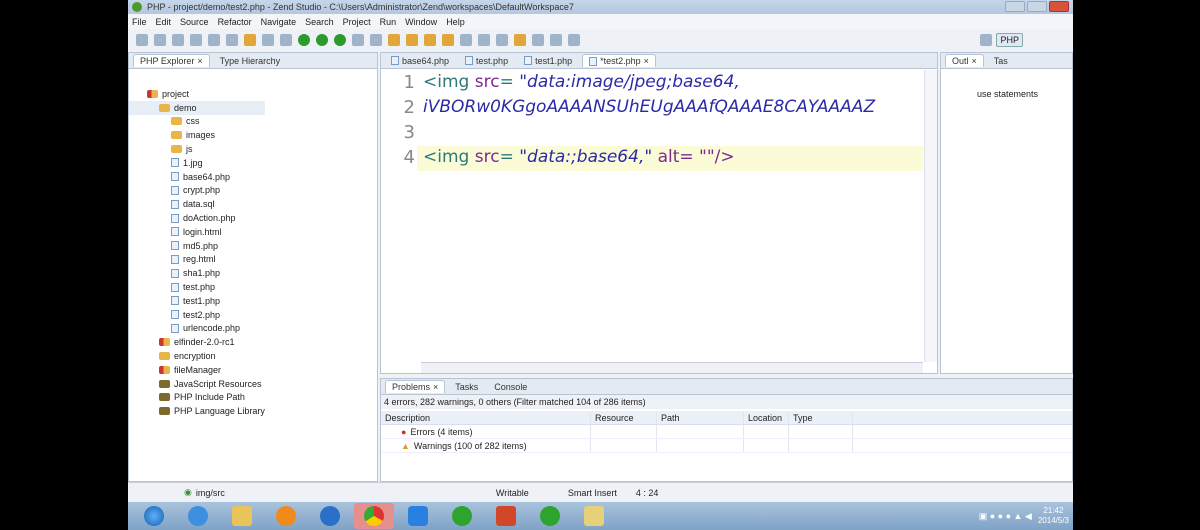 The image size is (1200, 530). I want to click on tree-item: PHP Include Path, so click(197, 398).